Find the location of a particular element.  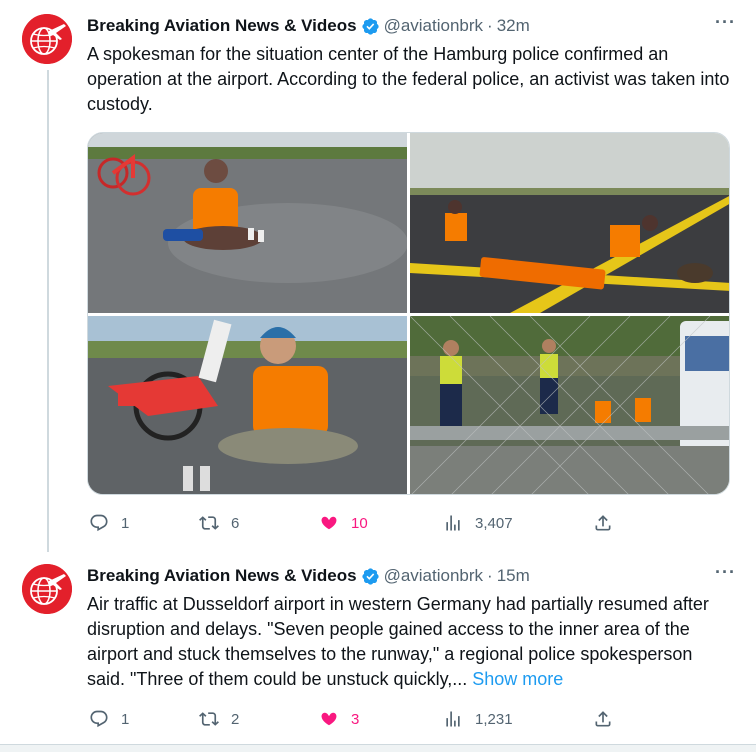

views-count: 1,231 is located at coordinates (494, 719).